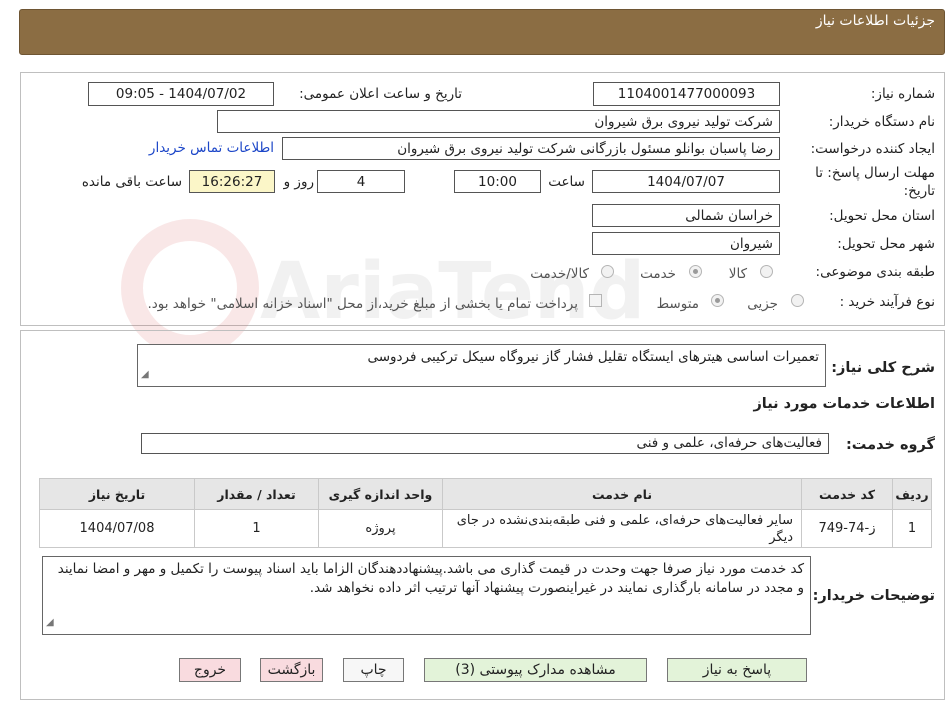  Describe the element at coordinates (181, 94) in the screenshot. I see `announce-datetime-field: 1404/07/02 - 09:05` at that location.